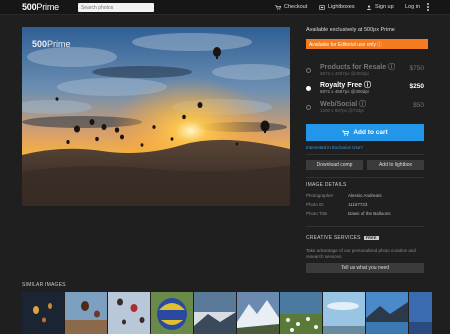 This screenshot has width=450, height=334. I want to click on free-badge: FREE, so click(371, 238).